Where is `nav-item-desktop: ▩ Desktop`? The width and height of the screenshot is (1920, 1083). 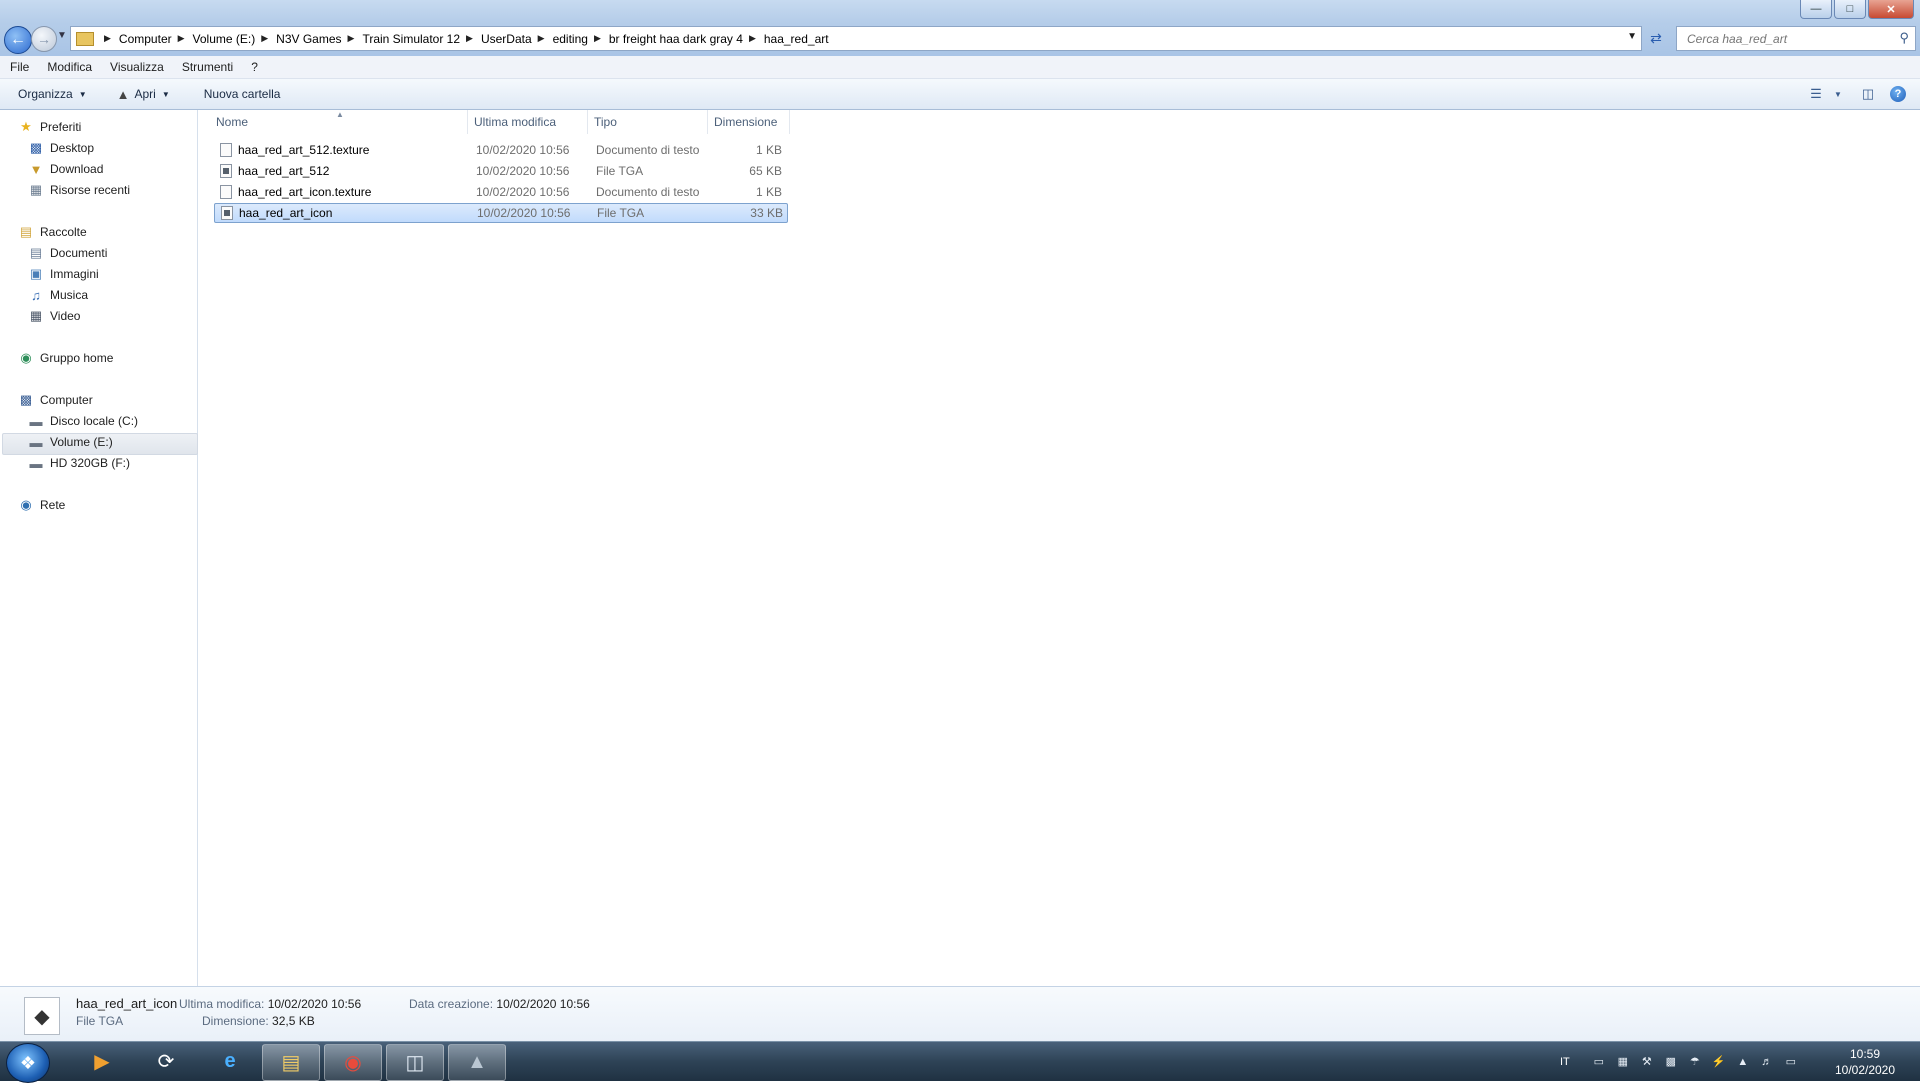 nav-item-desktop: ▩ Desktop is located at coordinates (61, 147).